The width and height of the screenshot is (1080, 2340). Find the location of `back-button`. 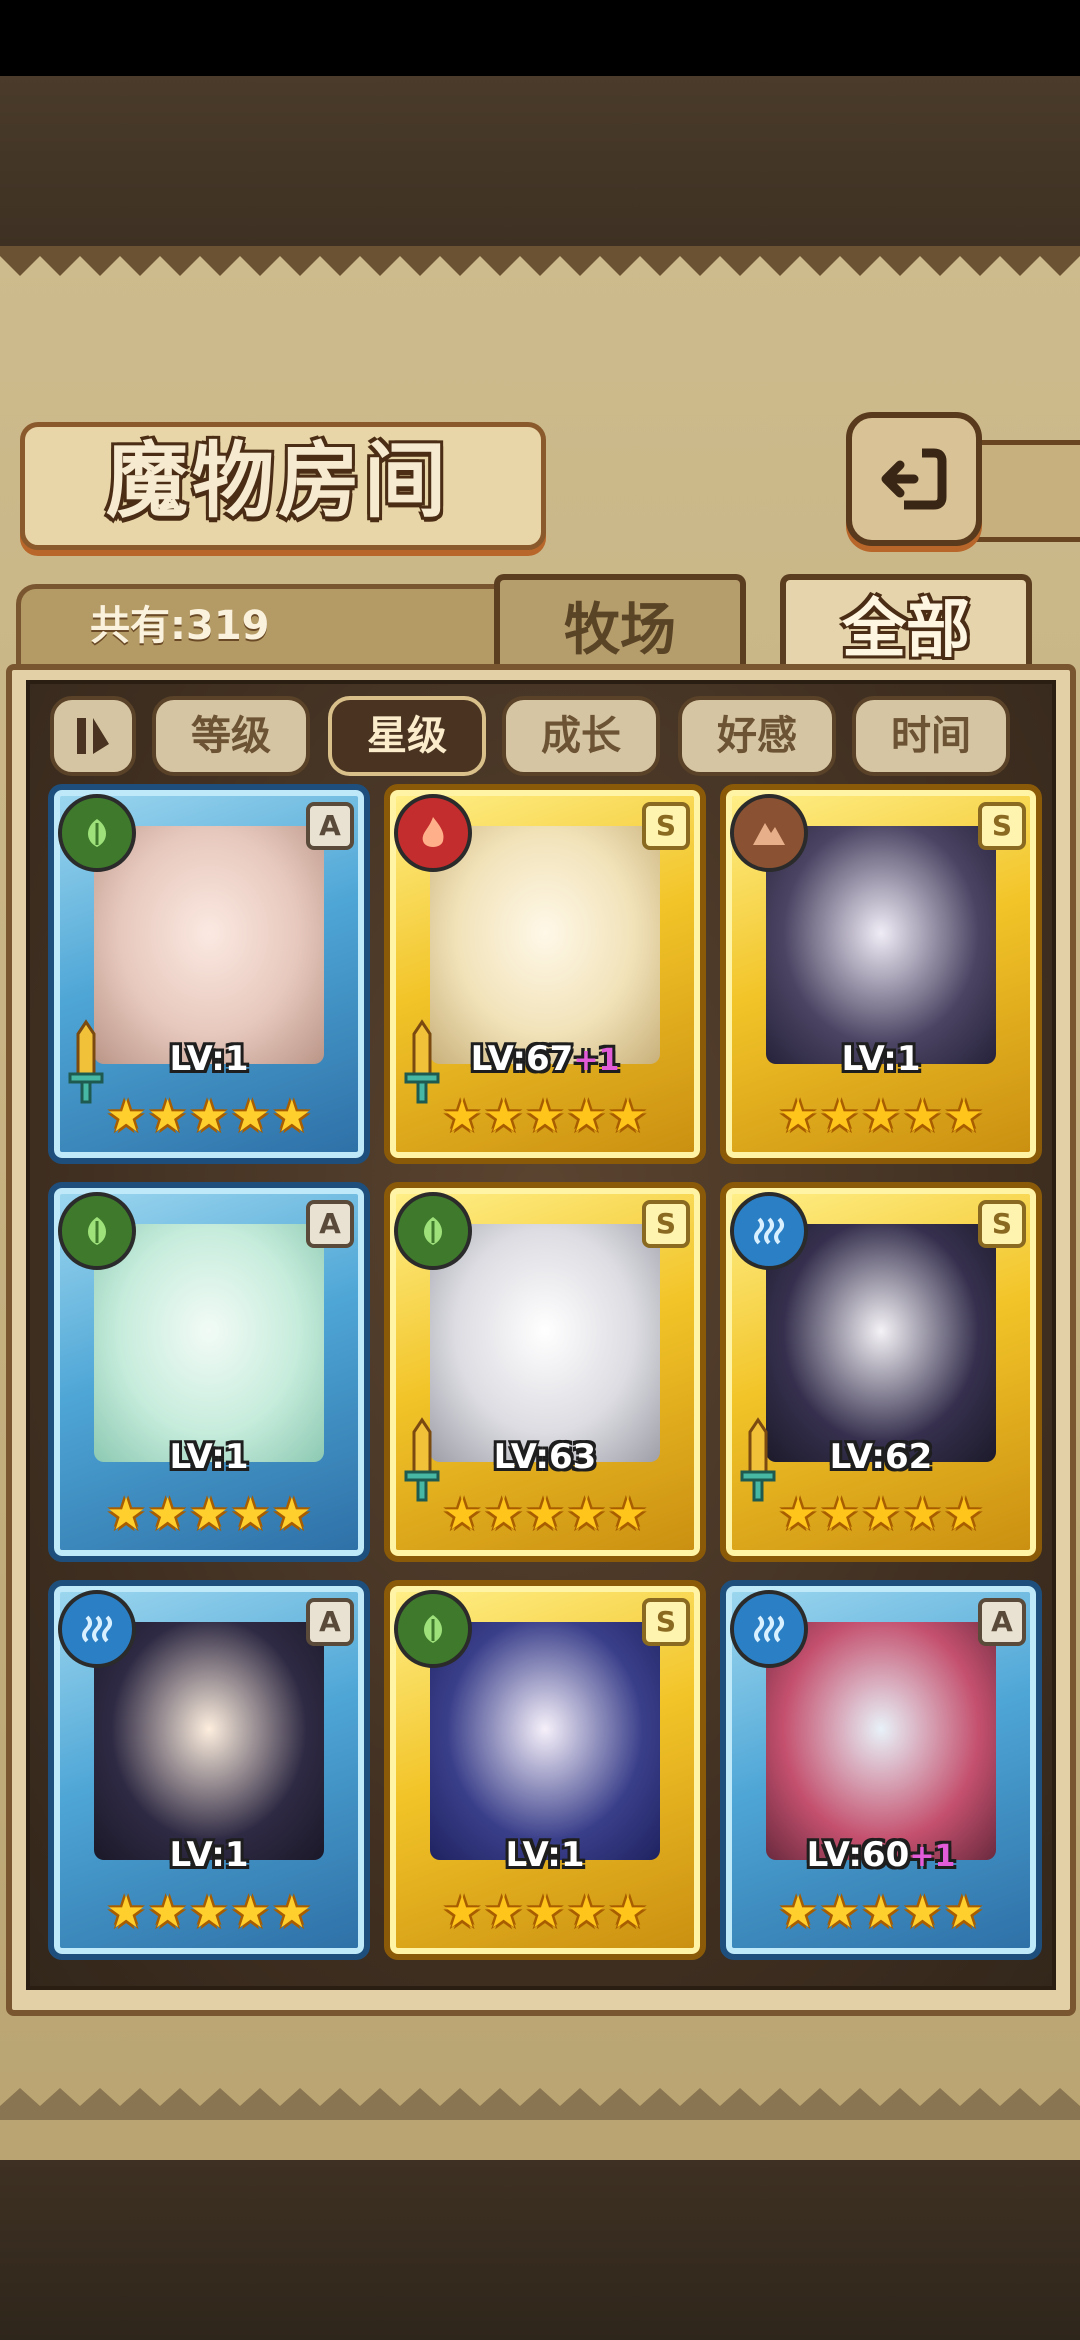

back-button is located at coordinates (914, 479).